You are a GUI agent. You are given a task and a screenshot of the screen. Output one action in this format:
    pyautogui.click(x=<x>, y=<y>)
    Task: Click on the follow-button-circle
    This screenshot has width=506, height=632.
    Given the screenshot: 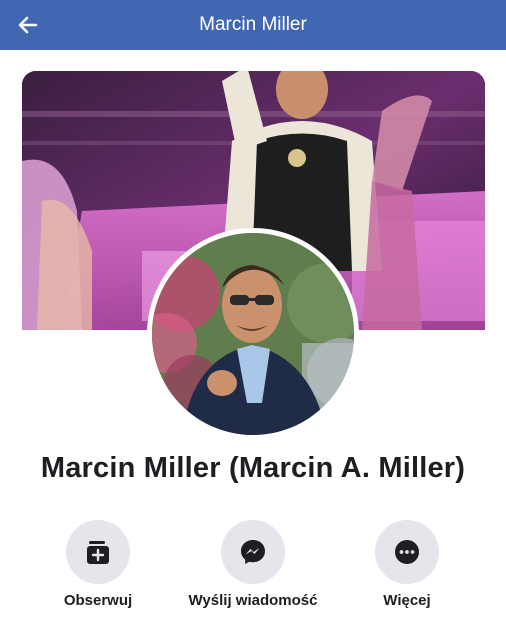 What is the action you would take?
    pyautogui.click(x=98, y=552)
    